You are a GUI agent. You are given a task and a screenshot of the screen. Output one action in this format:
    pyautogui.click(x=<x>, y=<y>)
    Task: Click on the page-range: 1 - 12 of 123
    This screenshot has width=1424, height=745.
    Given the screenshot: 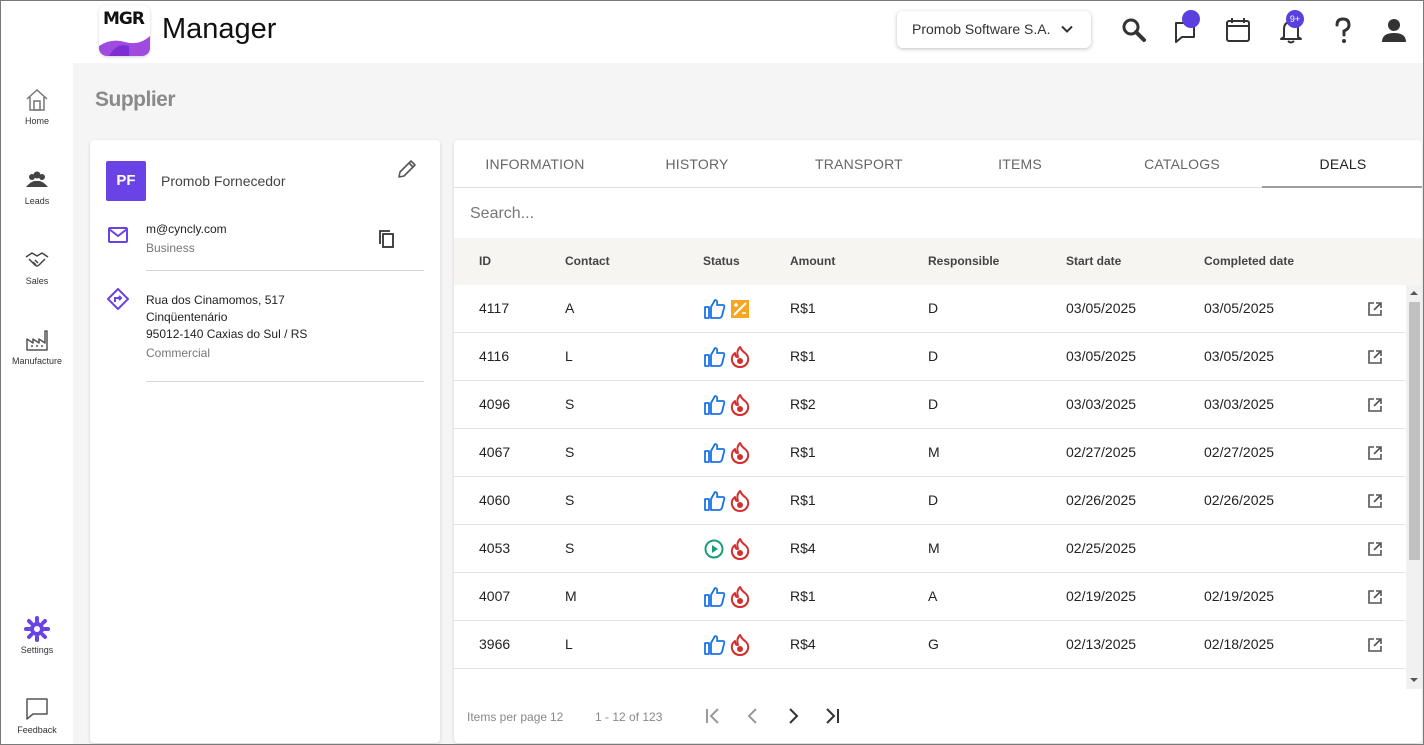 What is the action you would take?
    pyautogui.click(x=629, y=717)
    